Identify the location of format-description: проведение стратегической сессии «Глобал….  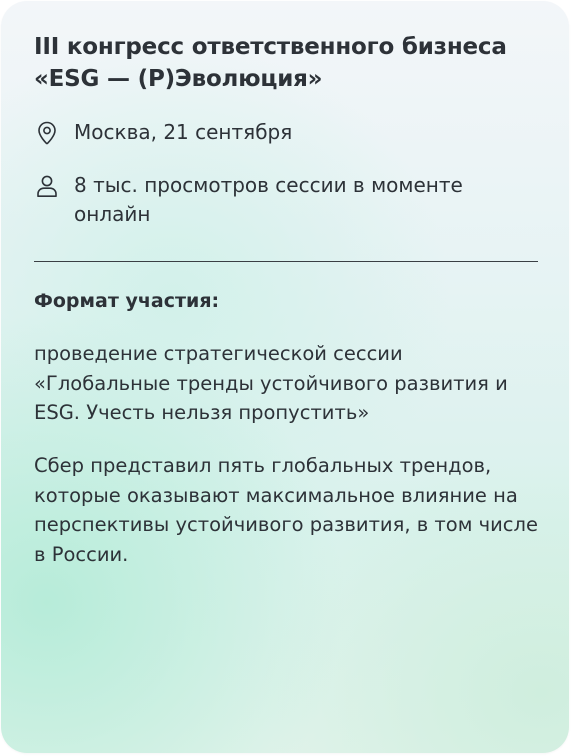
(271, 383).